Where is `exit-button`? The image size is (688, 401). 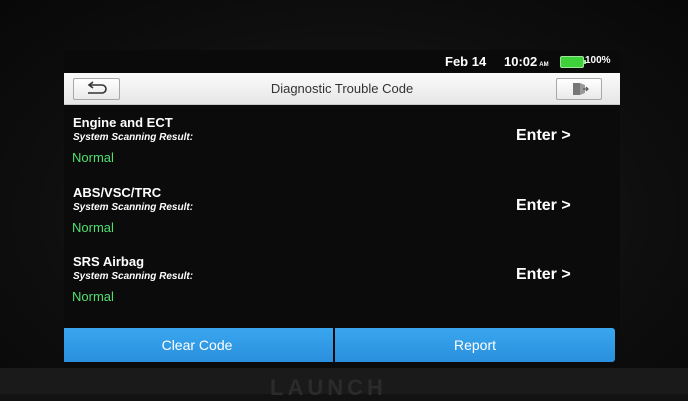
exit-button is located at coordinates (579, 89).